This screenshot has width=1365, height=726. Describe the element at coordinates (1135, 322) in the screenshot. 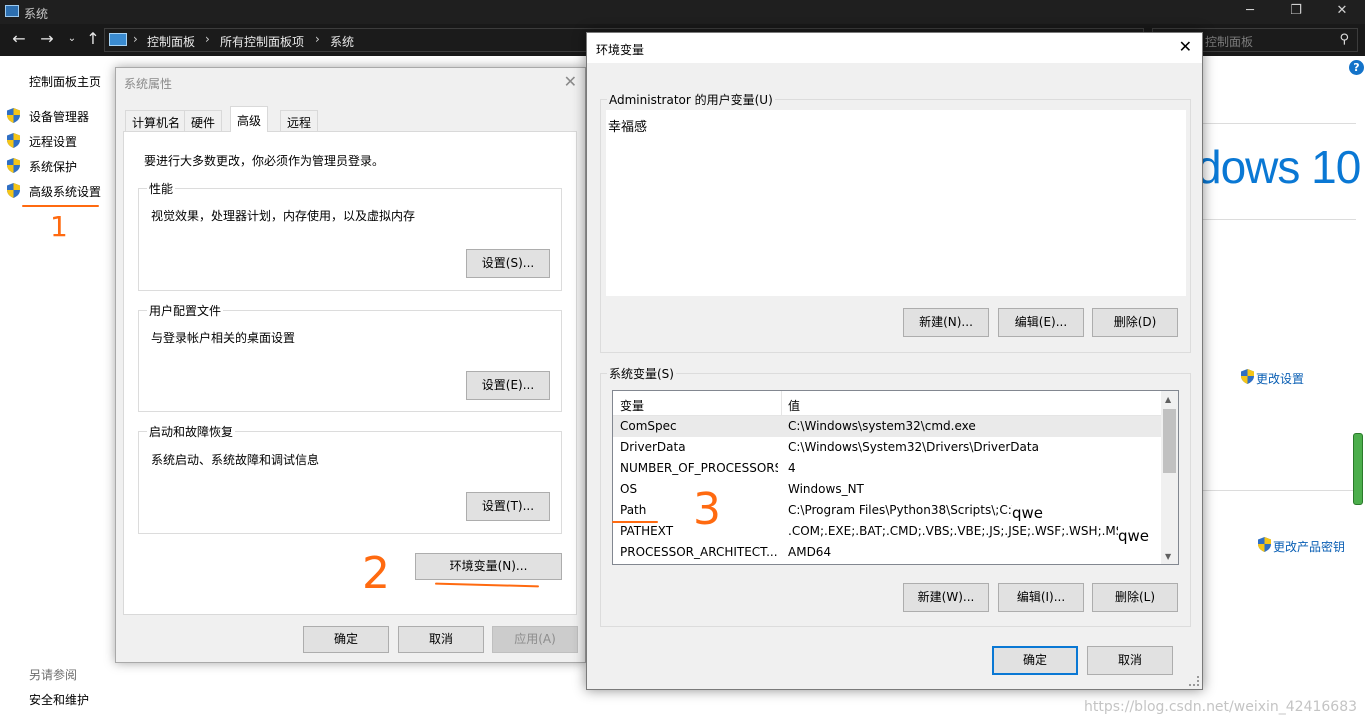

I see `user-delete-button: 删除(D)` at that location.